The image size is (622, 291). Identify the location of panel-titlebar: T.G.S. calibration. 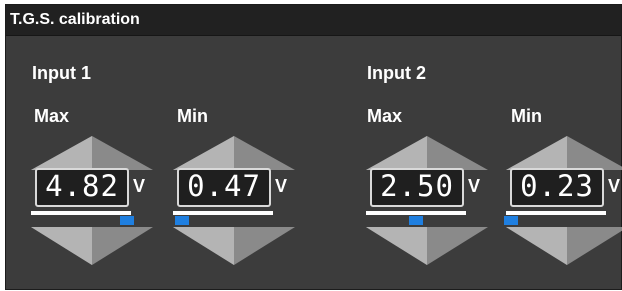
(313, 20).